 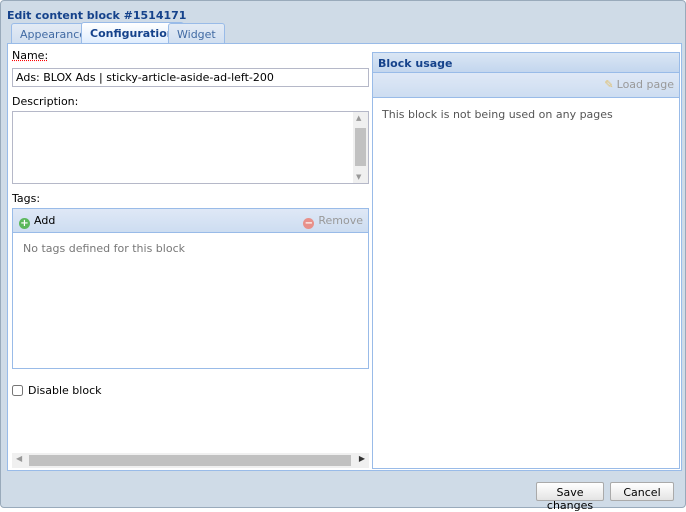 What do you see at coordinates (526, 63) in the screenshot?
I see `block-usage-title: Block usage` at bounding box center [526, 63].